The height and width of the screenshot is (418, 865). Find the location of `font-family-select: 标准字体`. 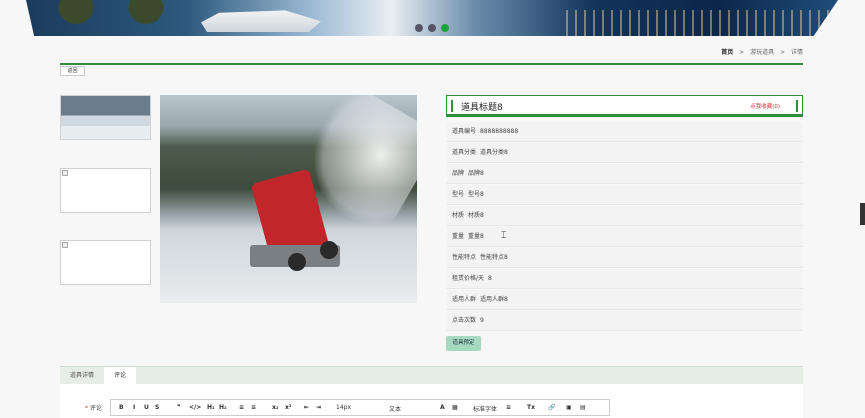

font-family-select: 标准字体 is located at coordinates (485, 408).